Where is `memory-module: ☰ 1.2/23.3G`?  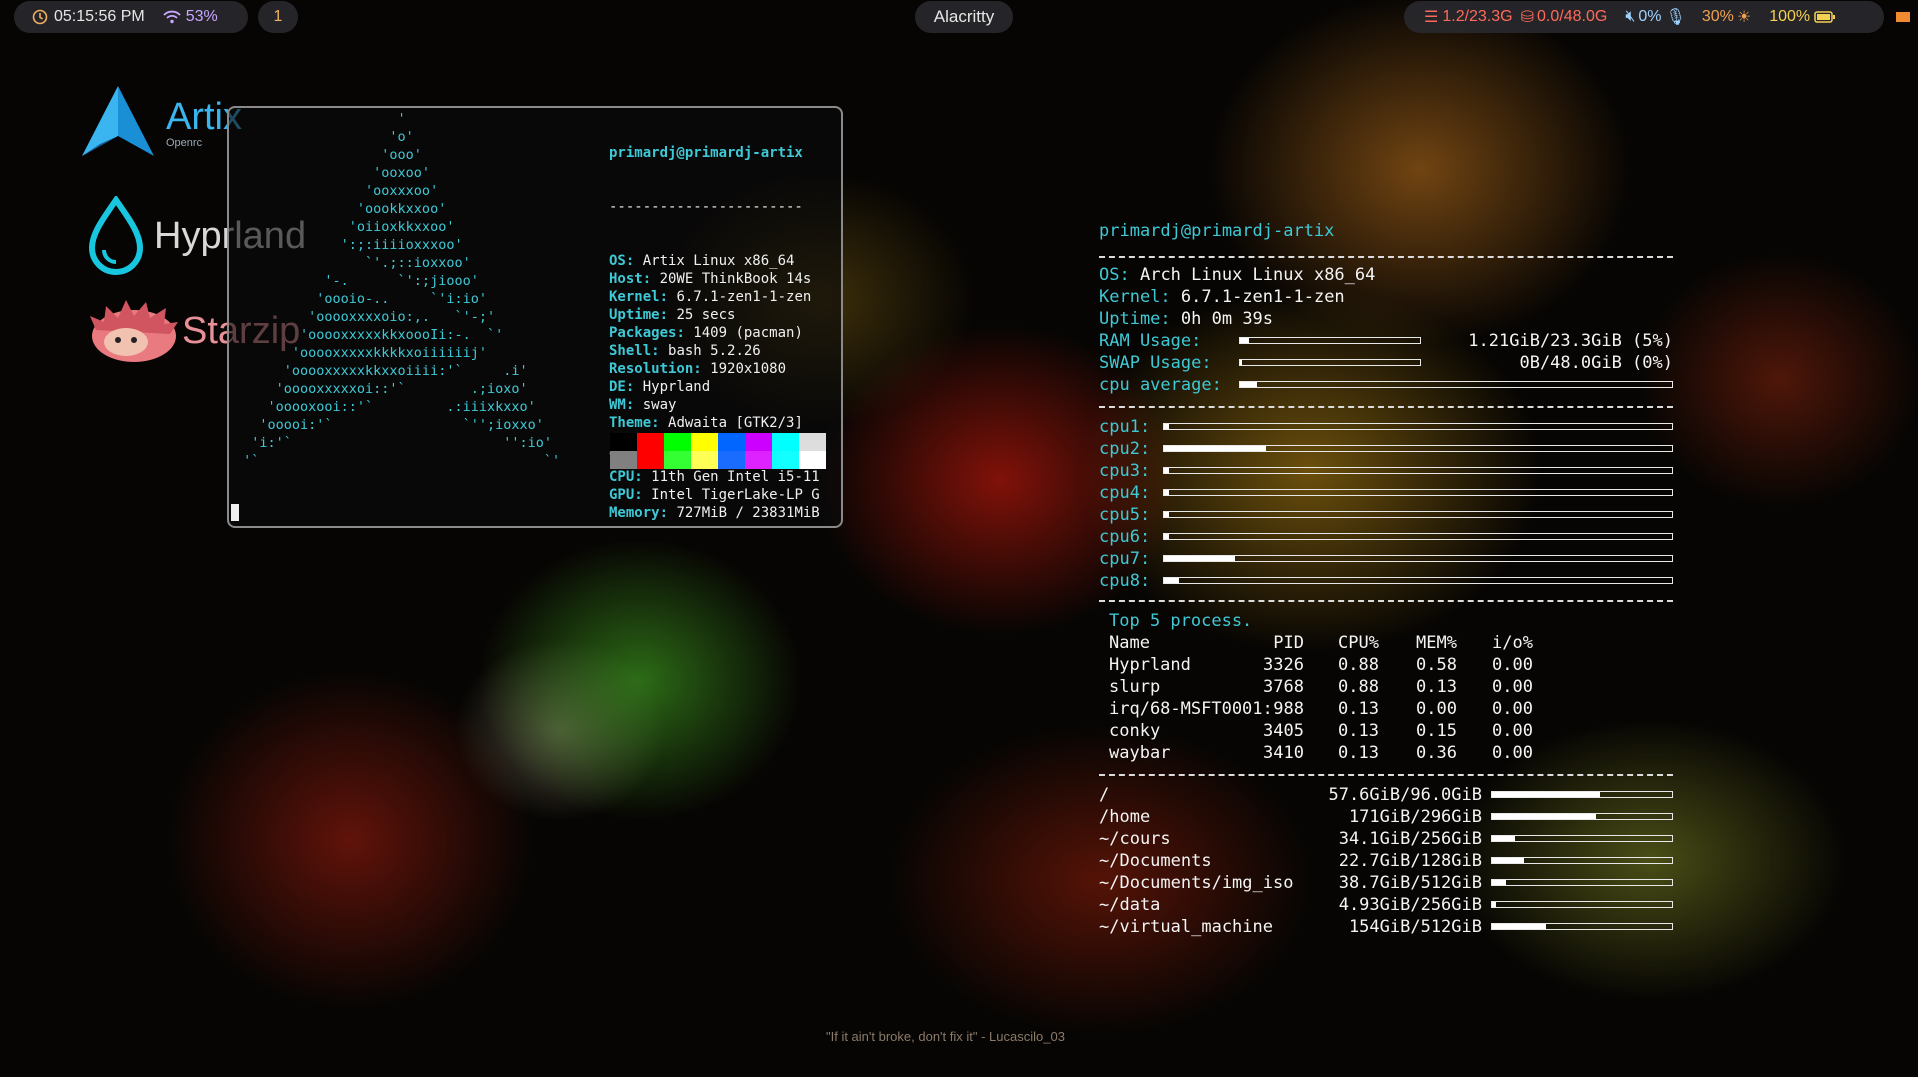 memory-module: ☰ 1.2/23.3G is located at coordinates (1468, 17).